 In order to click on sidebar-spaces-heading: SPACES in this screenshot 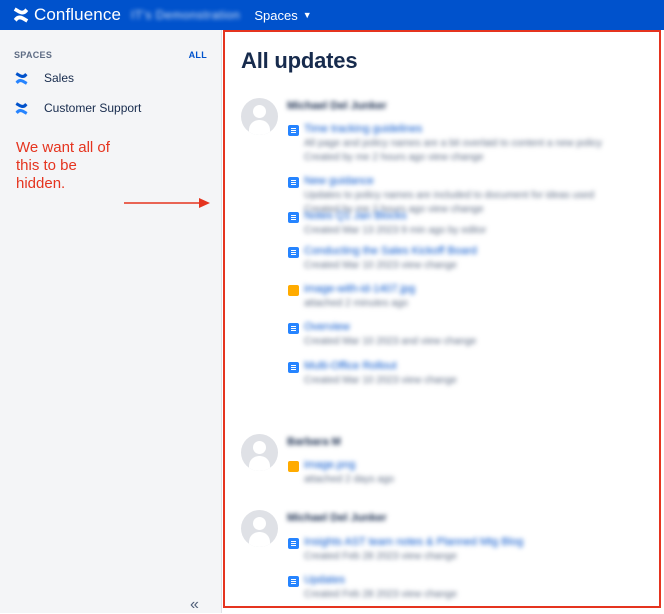, I will do `click(33, 55)`.